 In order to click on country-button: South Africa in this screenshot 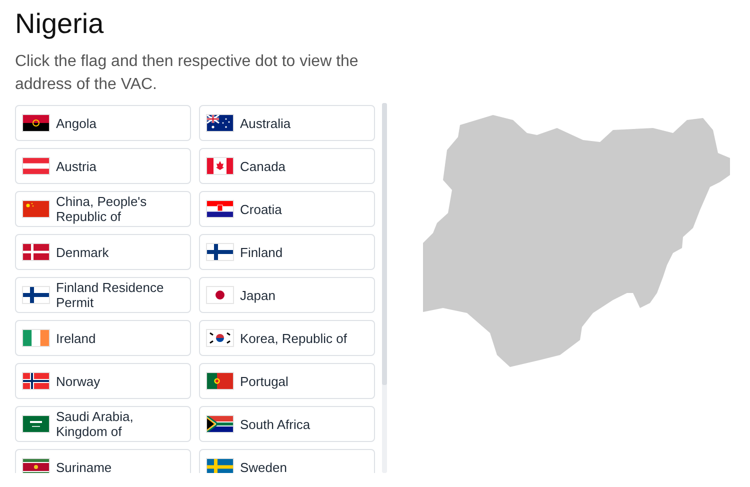, I will do `click(287, 424)`.